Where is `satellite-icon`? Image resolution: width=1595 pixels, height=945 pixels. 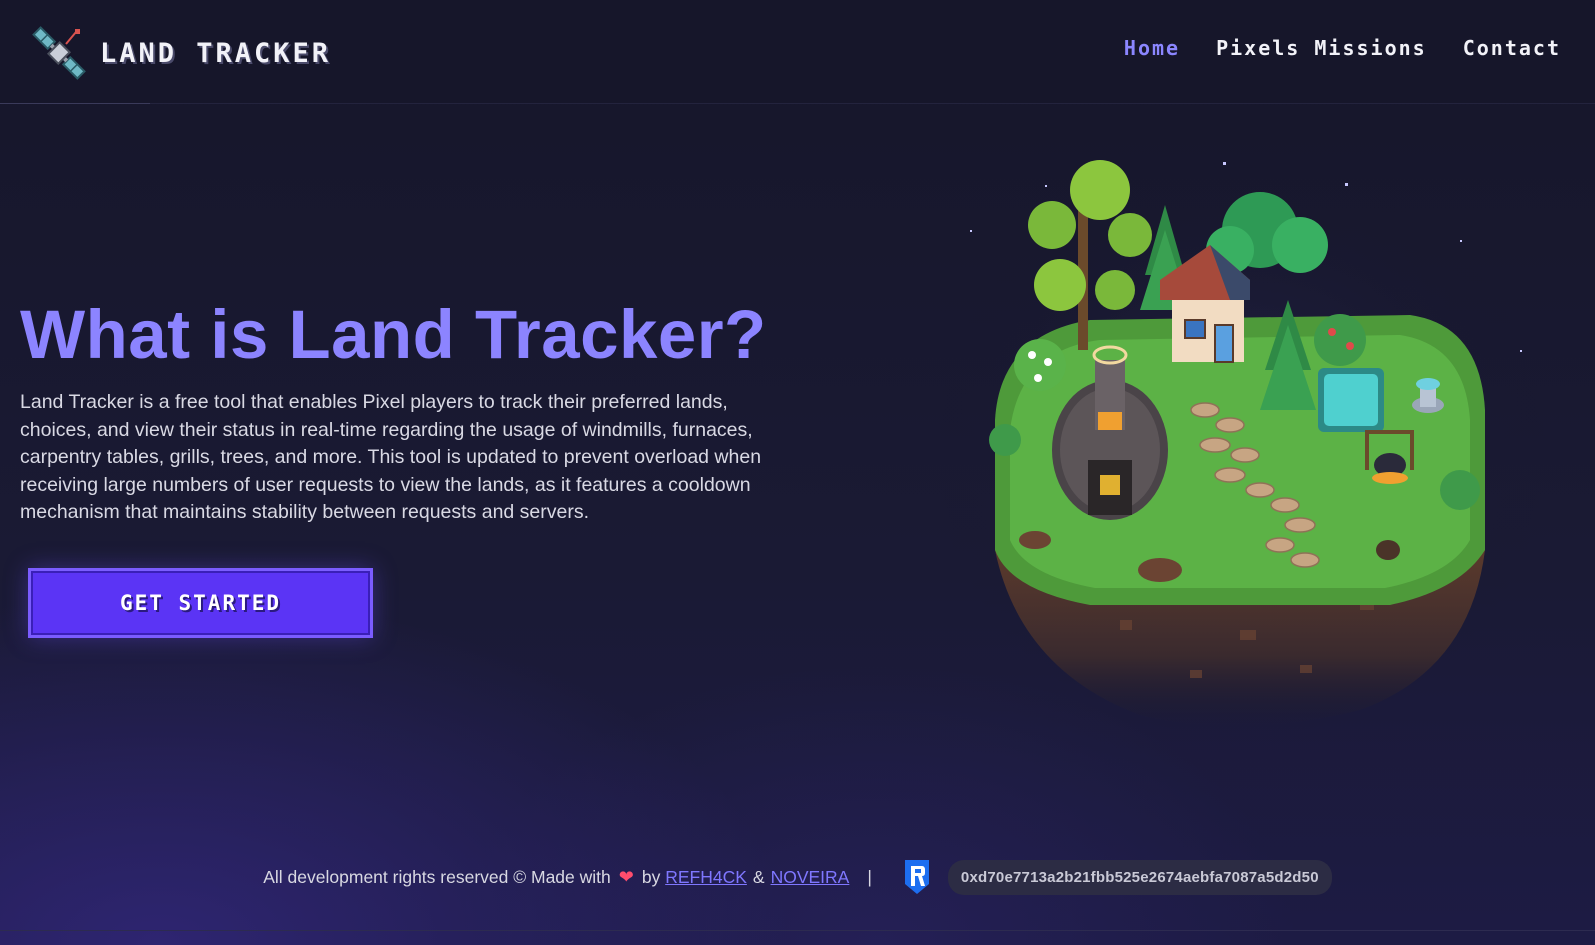
satellite-icon is located at coordinates (59, 53).